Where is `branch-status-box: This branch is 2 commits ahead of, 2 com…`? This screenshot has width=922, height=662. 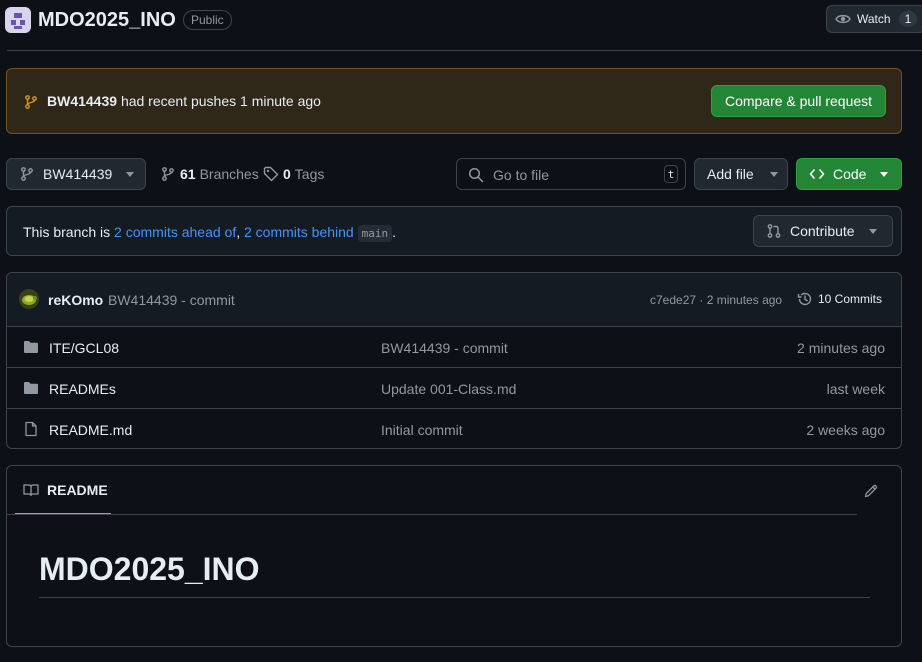
branch-status-box: This branch is 2 commits ahead of, 2 com… is located at coordinates (454, 231).